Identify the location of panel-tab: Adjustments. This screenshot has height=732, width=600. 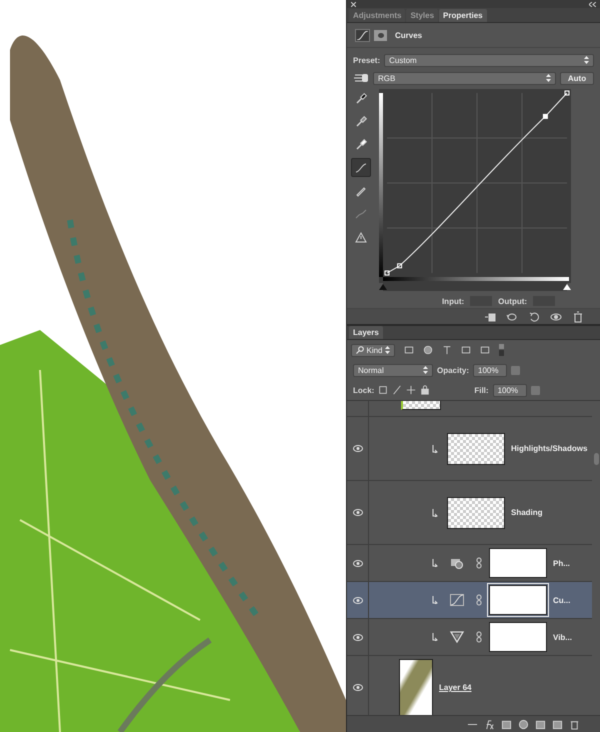
(377, 15).